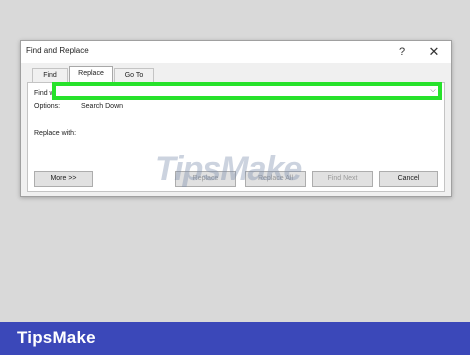 This screenshot has width=470, height=355. I want to click on replace-with-label: Replace with:, so click(55, 133).